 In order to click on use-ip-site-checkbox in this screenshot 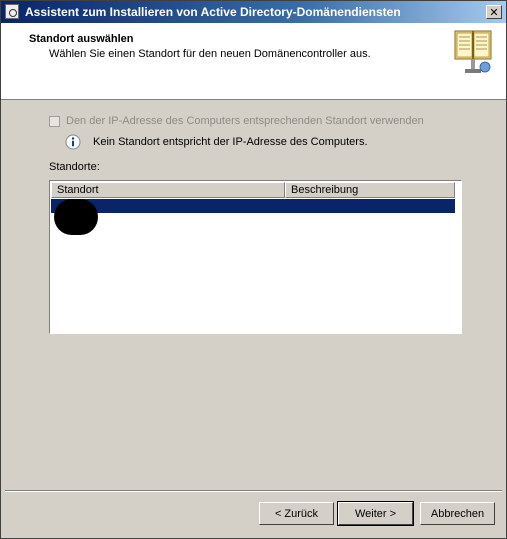, I will do `click(54, 121)`.